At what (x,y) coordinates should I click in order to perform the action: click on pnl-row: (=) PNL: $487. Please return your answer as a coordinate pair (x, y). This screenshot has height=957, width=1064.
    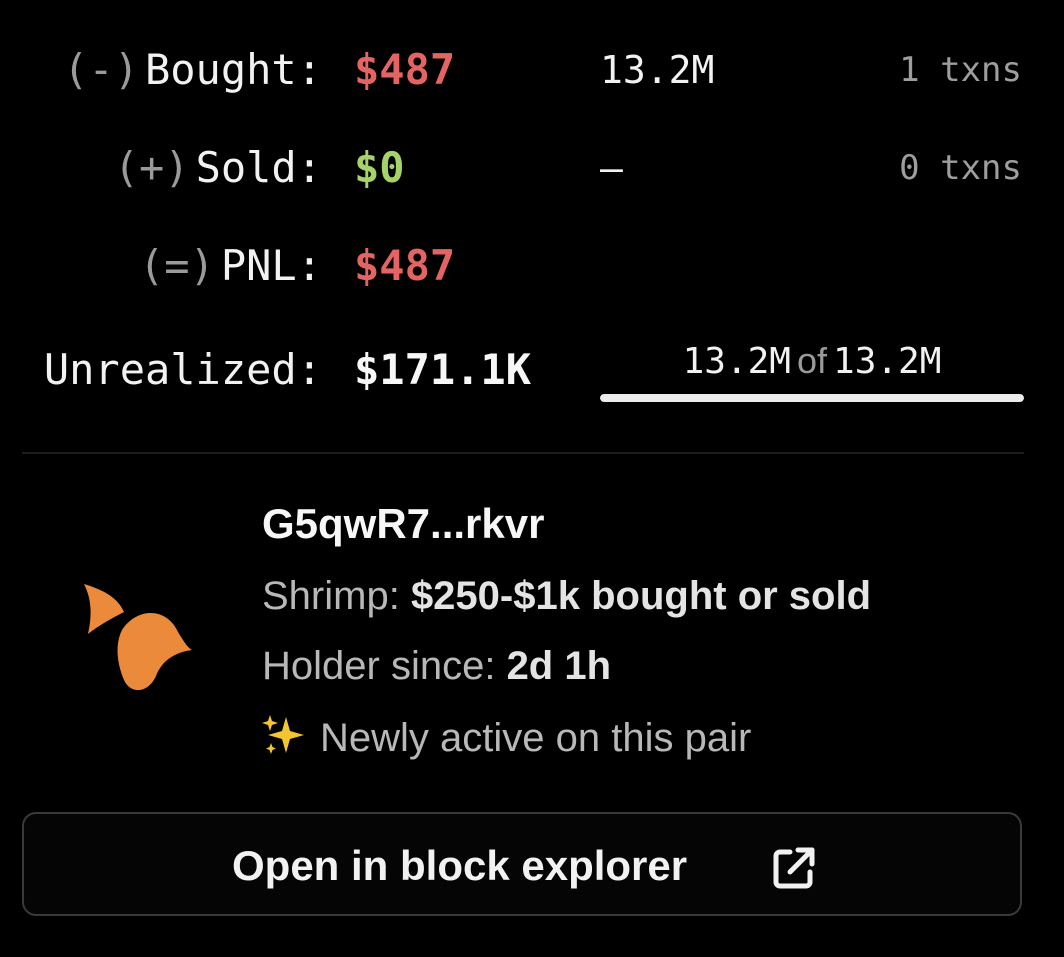
    Looking at the image, I should click on (532, 266).